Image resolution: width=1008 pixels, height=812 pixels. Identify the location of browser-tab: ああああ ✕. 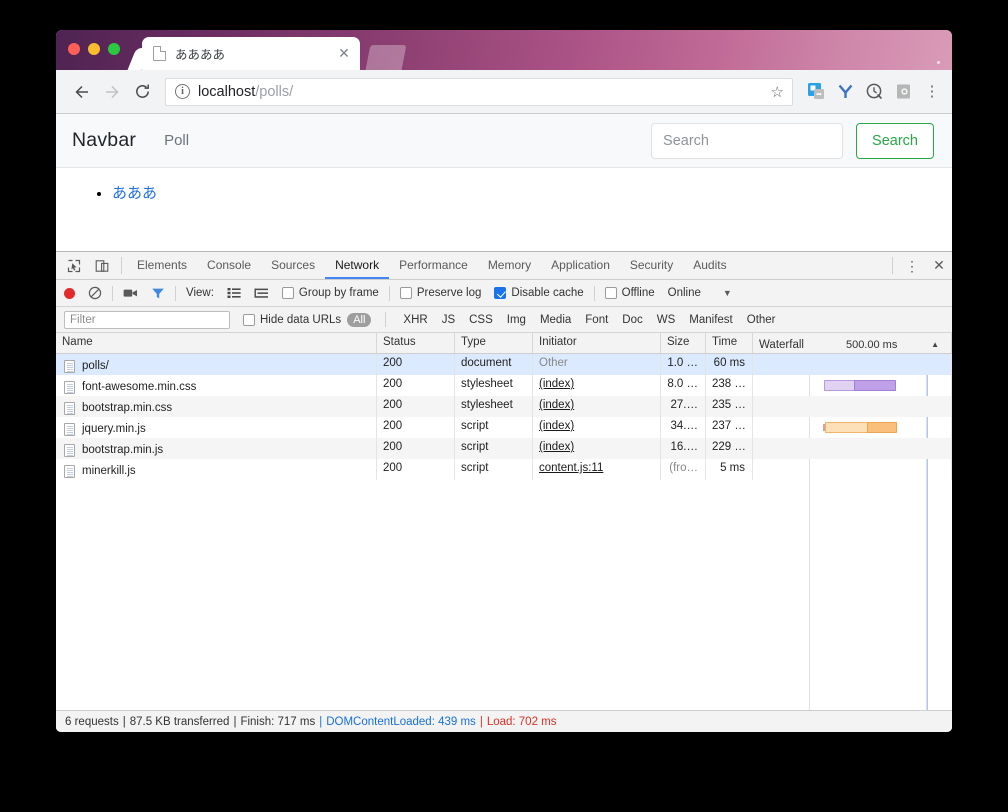
(251, 53).